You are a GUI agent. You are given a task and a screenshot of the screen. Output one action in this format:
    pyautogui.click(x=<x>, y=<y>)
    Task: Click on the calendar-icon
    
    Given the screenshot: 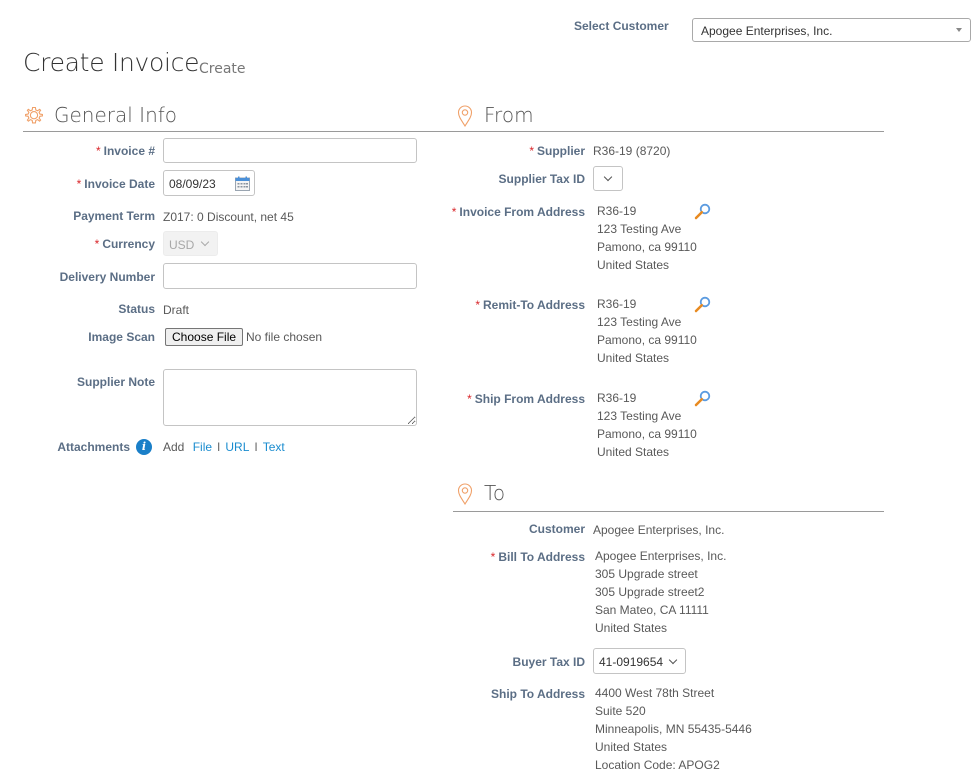 What is the action you would take?
    pyautogui.click(x=242, y=185)
    